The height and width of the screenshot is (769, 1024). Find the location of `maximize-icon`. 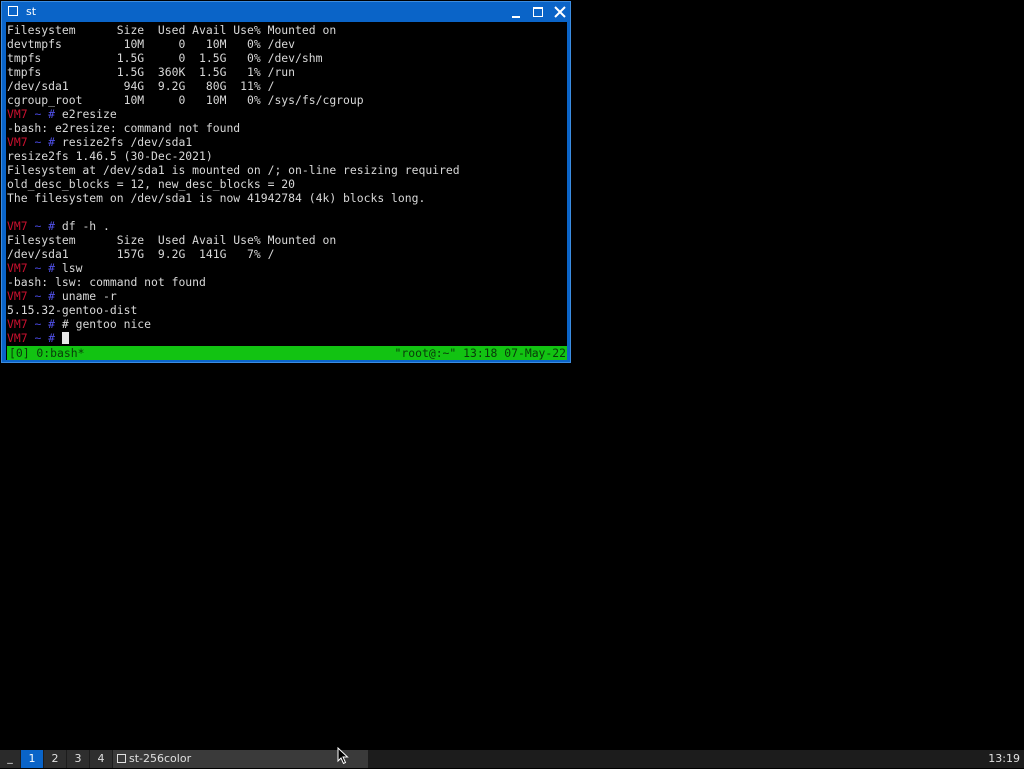

maximize-icon is located at coordinates (538, 12).